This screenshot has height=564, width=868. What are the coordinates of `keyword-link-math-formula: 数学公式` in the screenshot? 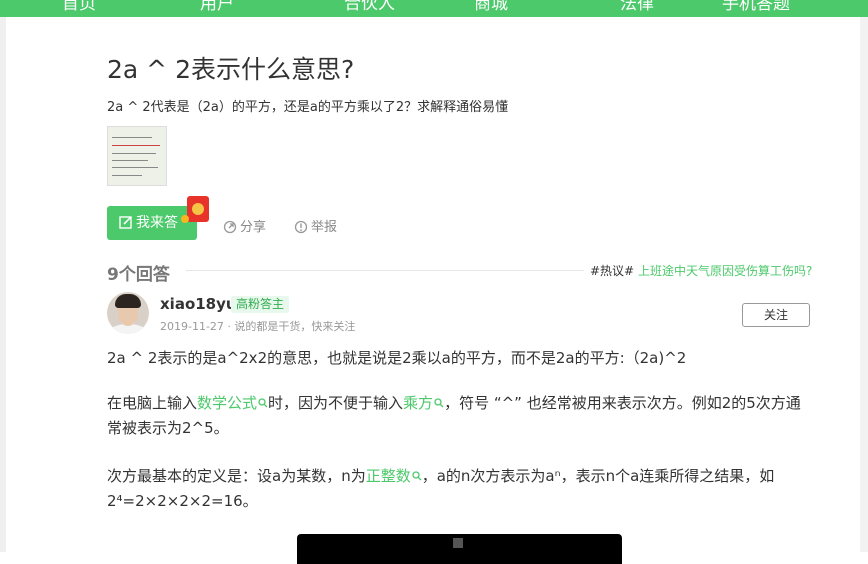 It's located at (232, 403).